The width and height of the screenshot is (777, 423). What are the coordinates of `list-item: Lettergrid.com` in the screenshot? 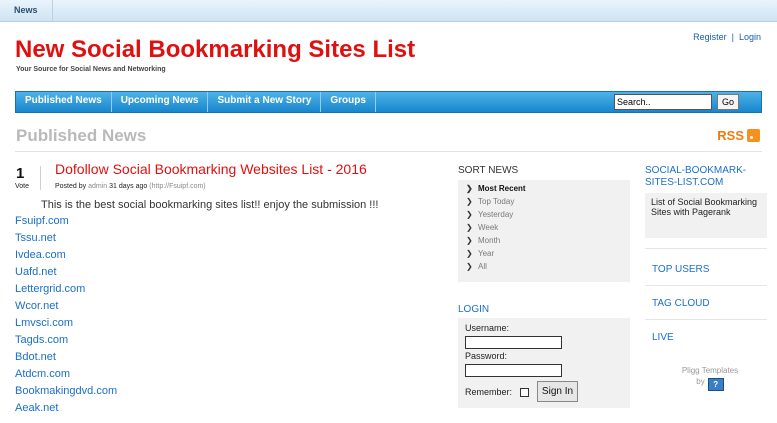 It's located at (66, 291).